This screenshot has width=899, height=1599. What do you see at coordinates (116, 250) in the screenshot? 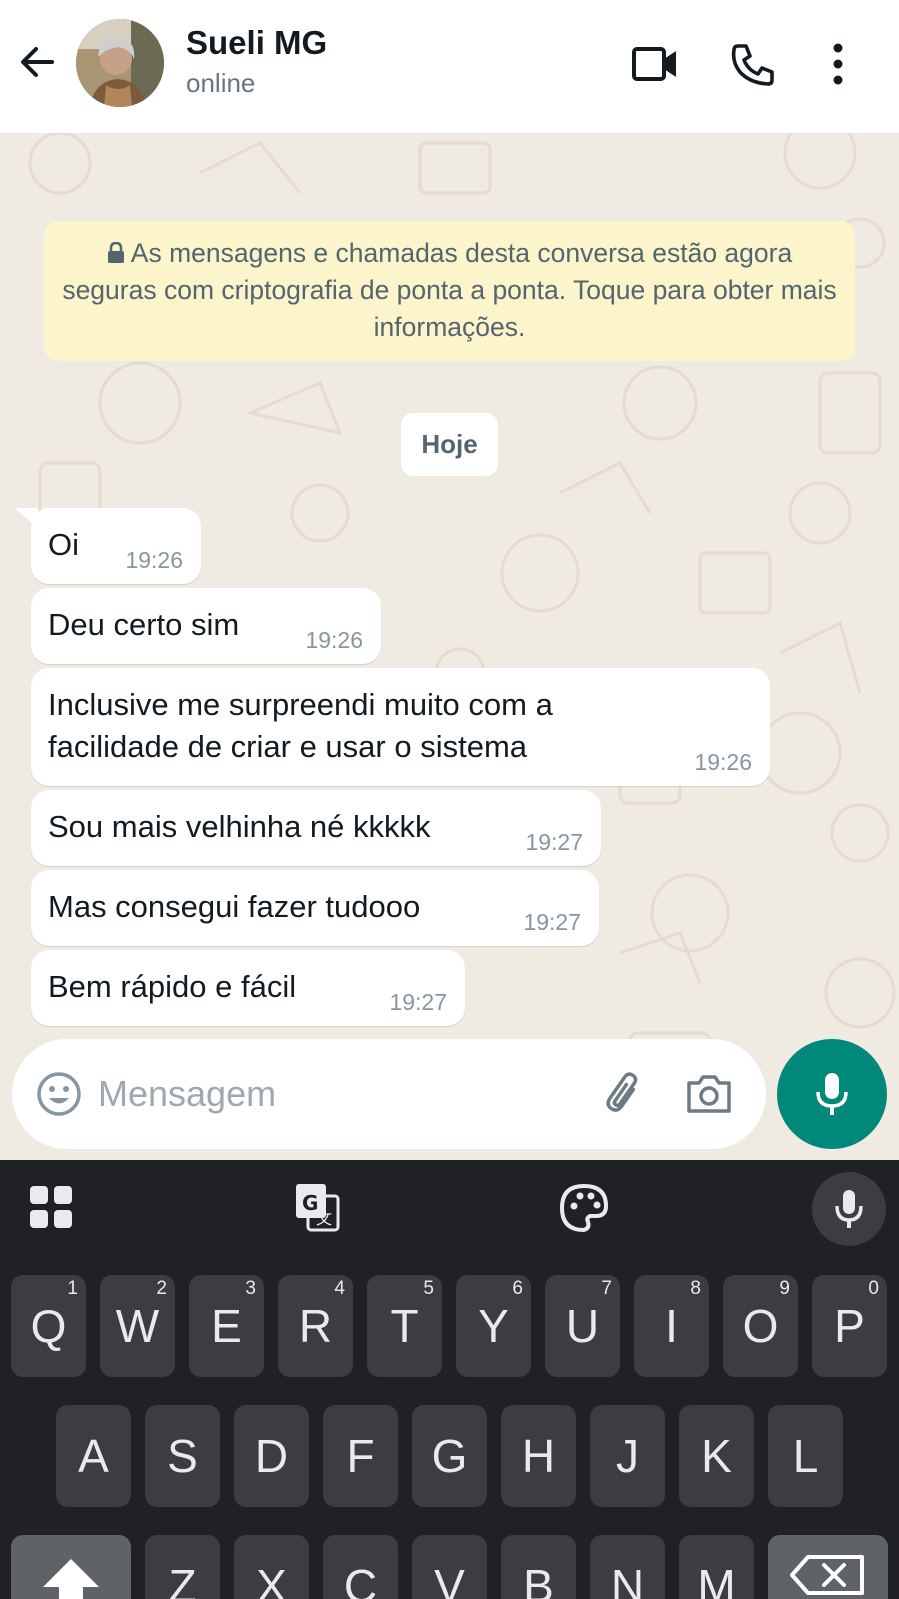
I see `lock-icon` at bounding box center [116, 250].